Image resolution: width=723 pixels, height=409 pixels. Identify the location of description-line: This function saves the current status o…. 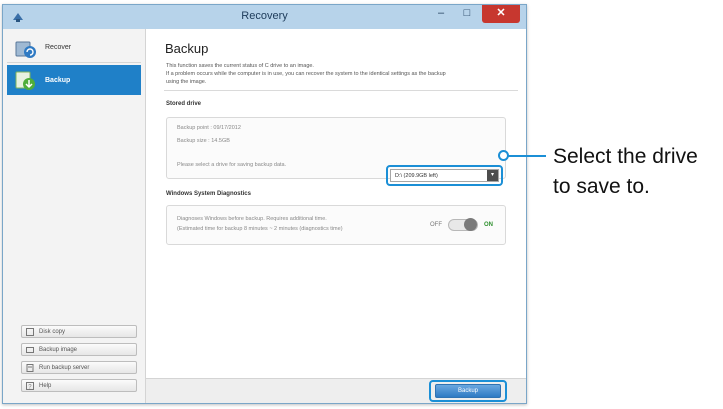
(240, 66).